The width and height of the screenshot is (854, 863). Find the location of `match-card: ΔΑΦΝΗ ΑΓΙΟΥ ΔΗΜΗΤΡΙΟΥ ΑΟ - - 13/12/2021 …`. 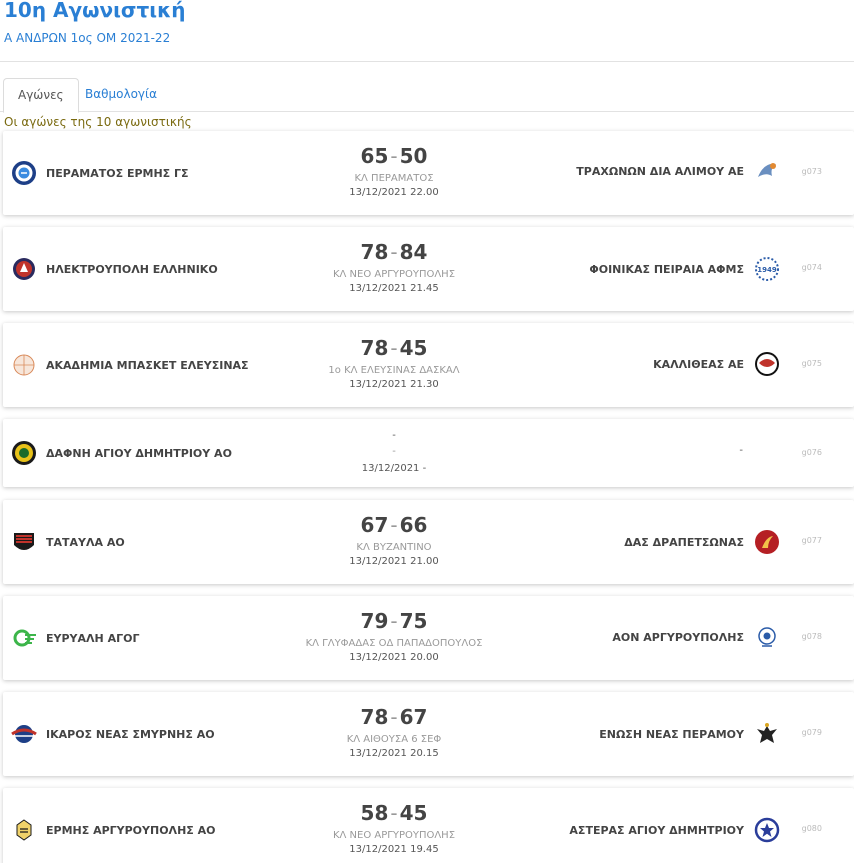

match-card: ΔΑΦΝΗ ΑΓΙΟΥ ΔΗΜΗΤΡΙΟΥ ΑΟ - - 13/12/2021 … is located at coordinates (428, 453).